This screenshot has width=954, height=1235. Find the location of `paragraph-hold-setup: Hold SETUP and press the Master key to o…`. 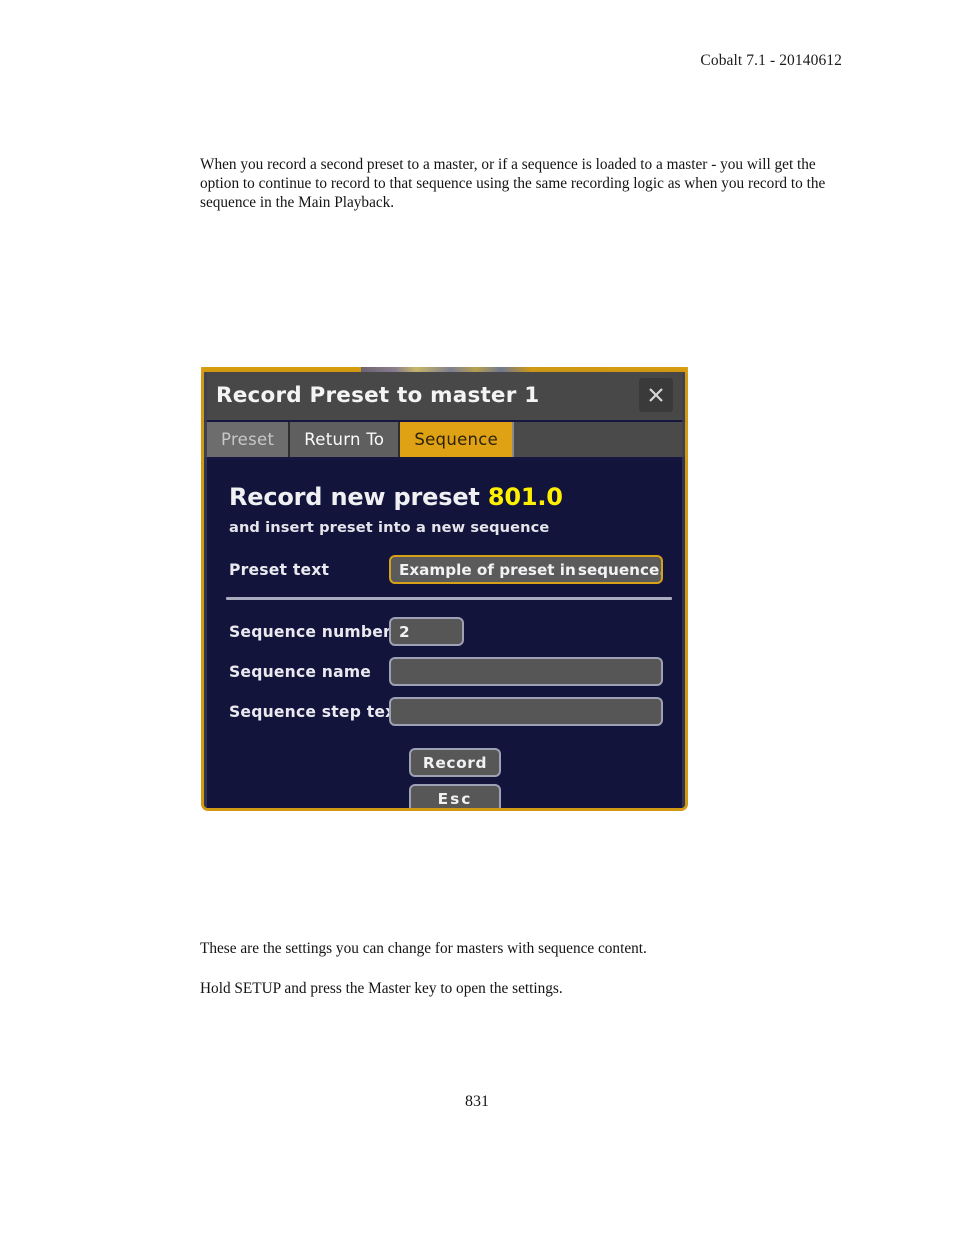

paragraph-hold-setup: Hold SETUP and press the Master key to o… is located at coordinates (381, 988).